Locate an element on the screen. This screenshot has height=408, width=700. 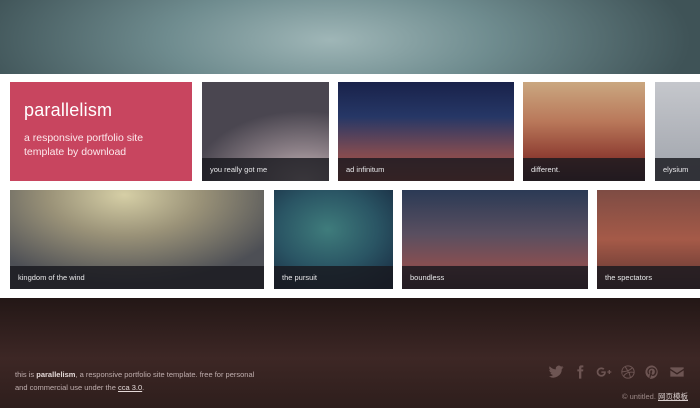
footer-brand: parallelism is located at coordinates (56, 374).